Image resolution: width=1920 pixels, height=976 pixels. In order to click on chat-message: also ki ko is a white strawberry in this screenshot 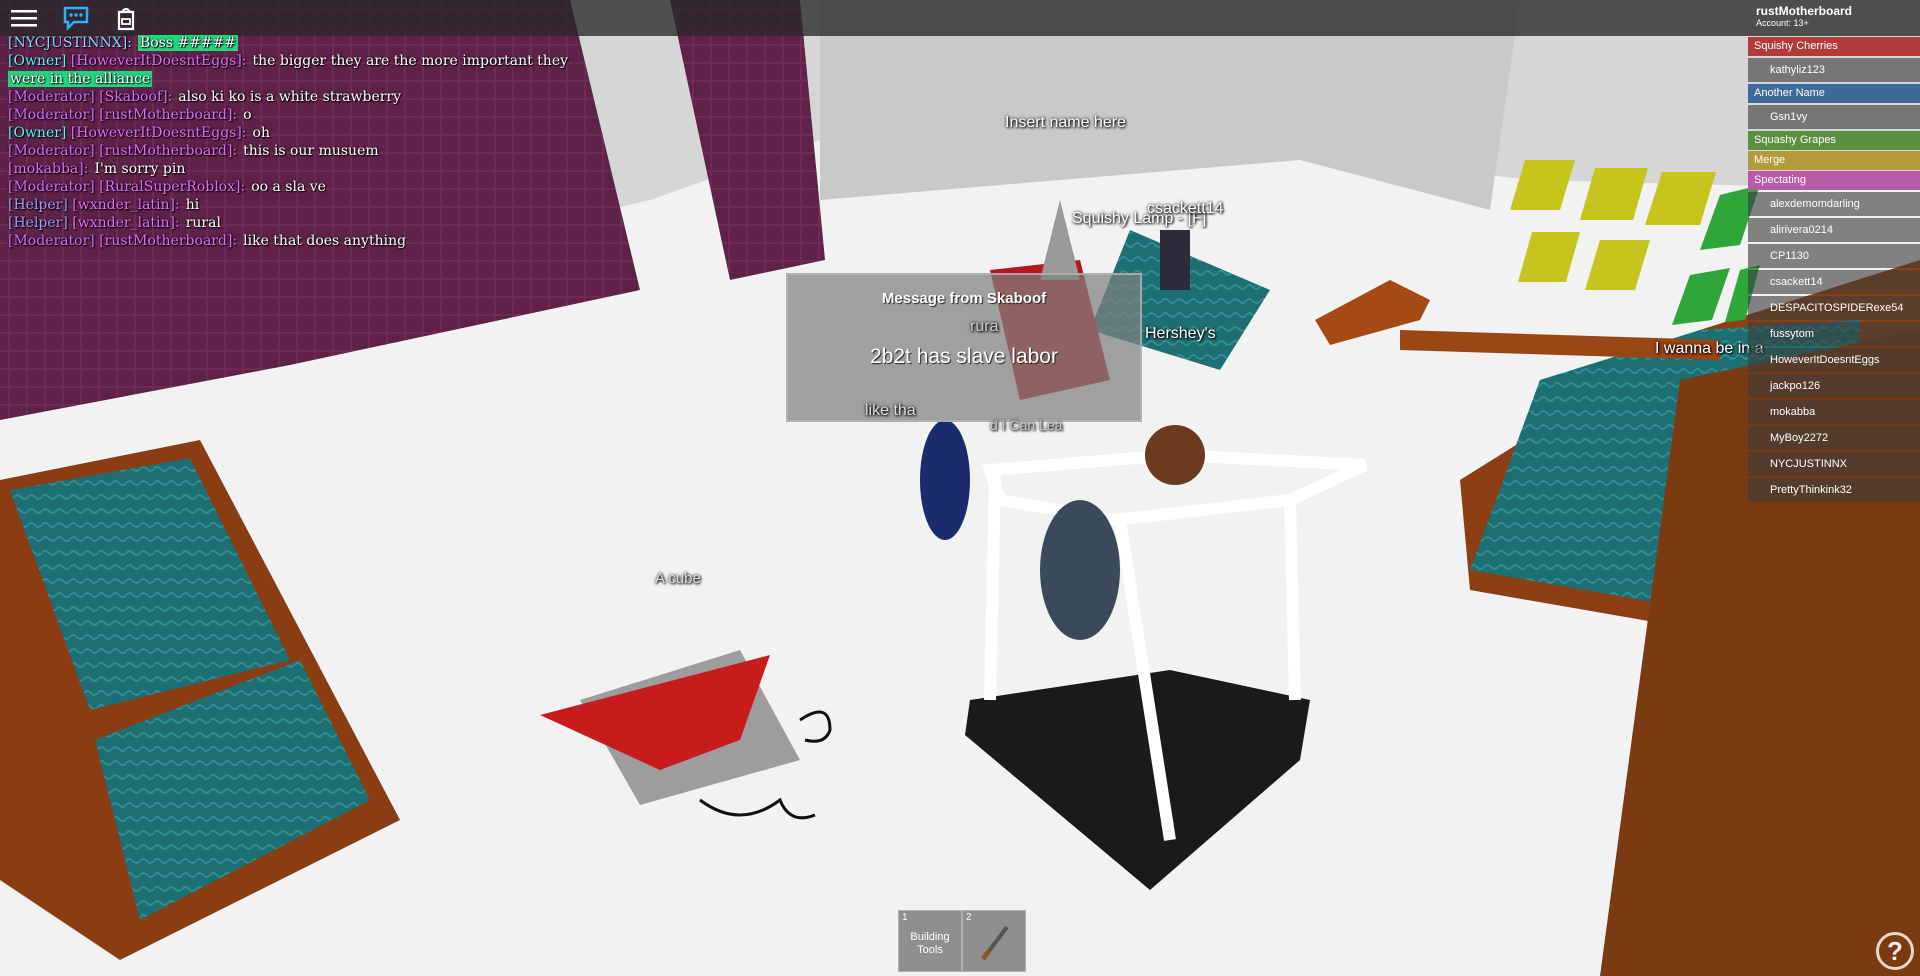, I will do `click(290, 97)`.